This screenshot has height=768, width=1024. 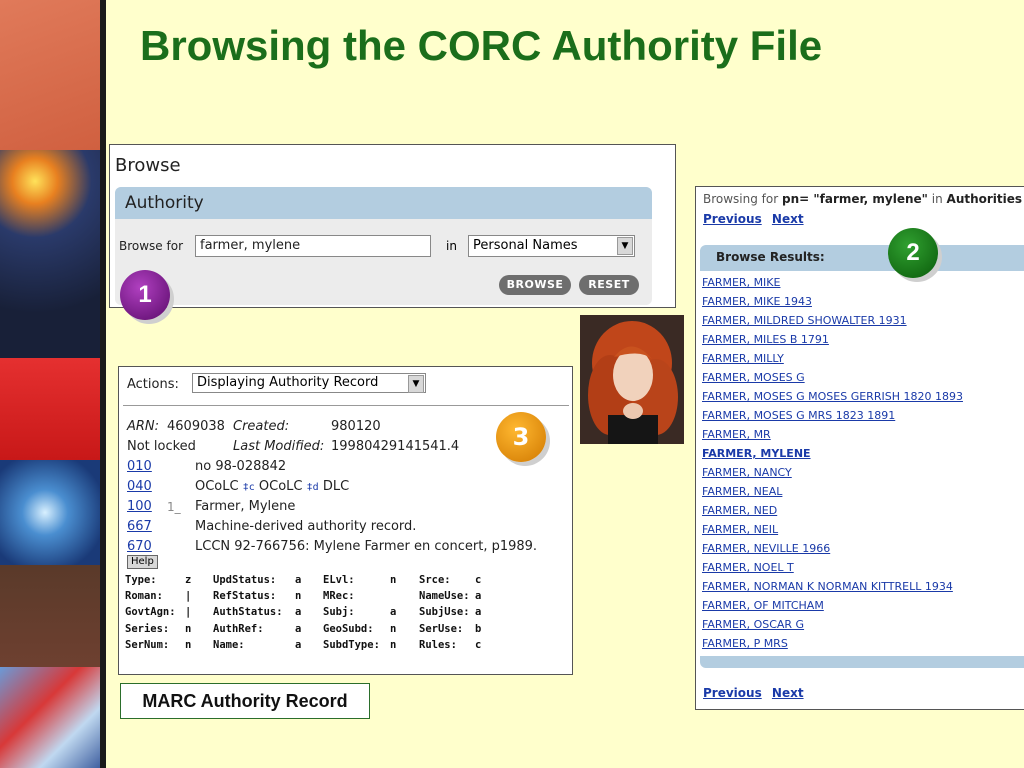 I want to click on results-nav-top: Previous Next, so click(x=756, y=219).